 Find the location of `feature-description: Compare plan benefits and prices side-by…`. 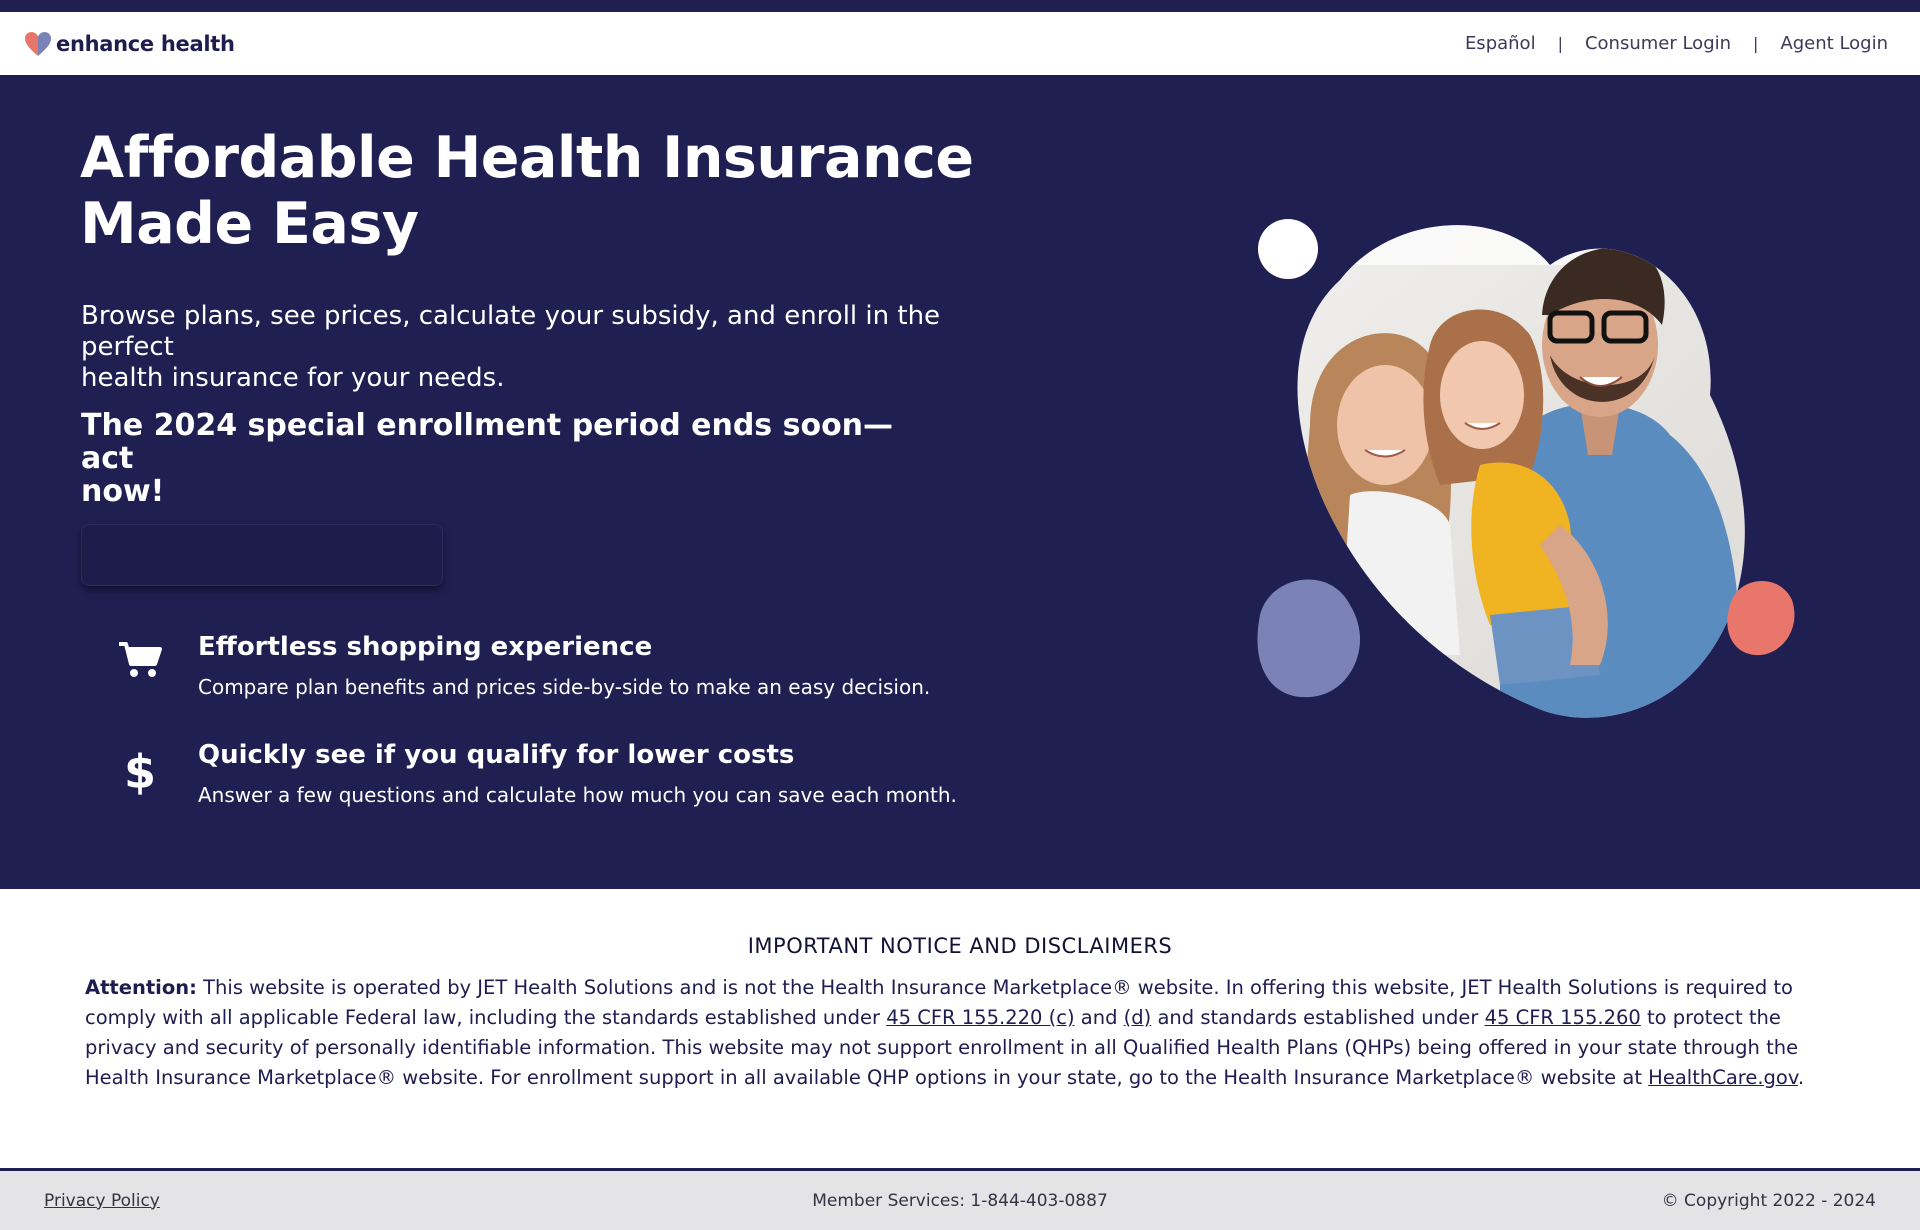

feature-description: Compare plan benefits and prices side-by… is located at coordinates (564, 687).